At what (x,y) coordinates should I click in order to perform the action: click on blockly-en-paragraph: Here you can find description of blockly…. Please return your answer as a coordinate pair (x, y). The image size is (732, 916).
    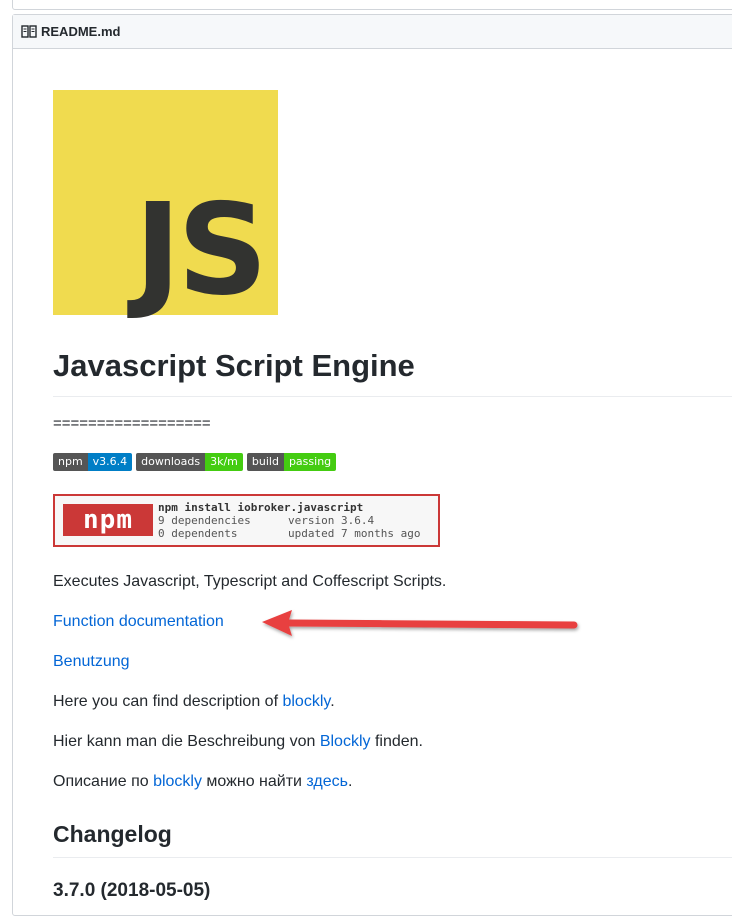
    Looking at the image, I should click on (194, 701).